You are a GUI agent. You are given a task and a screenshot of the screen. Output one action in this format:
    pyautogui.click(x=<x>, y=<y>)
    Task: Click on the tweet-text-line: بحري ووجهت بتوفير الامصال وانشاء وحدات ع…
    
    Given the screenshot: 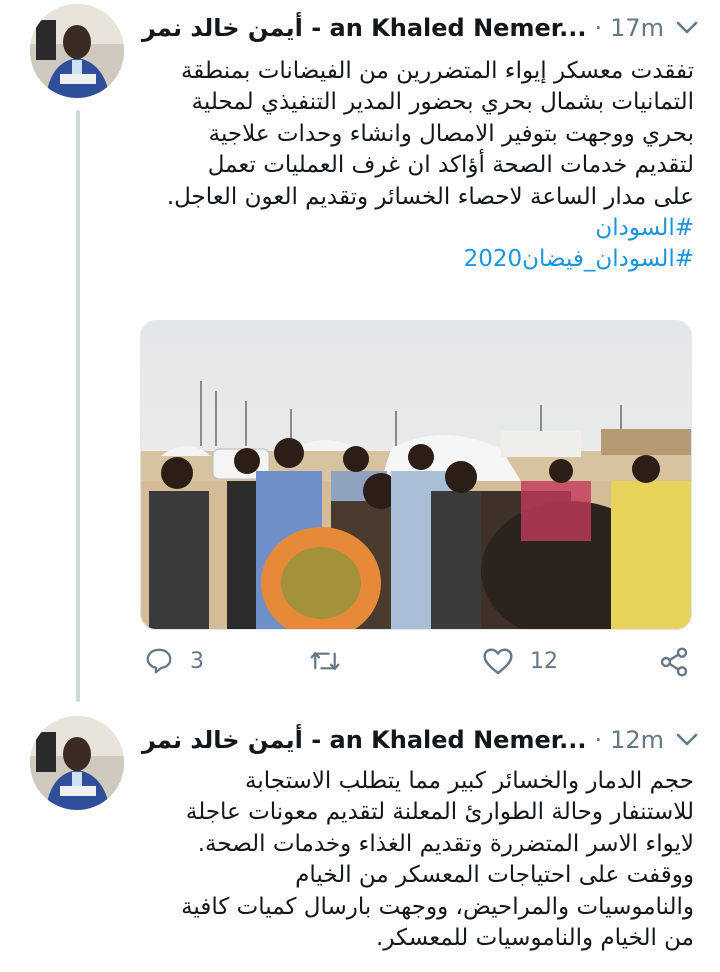 What is the action you would take?
    pyautogui.click(x=451, y=133)
    